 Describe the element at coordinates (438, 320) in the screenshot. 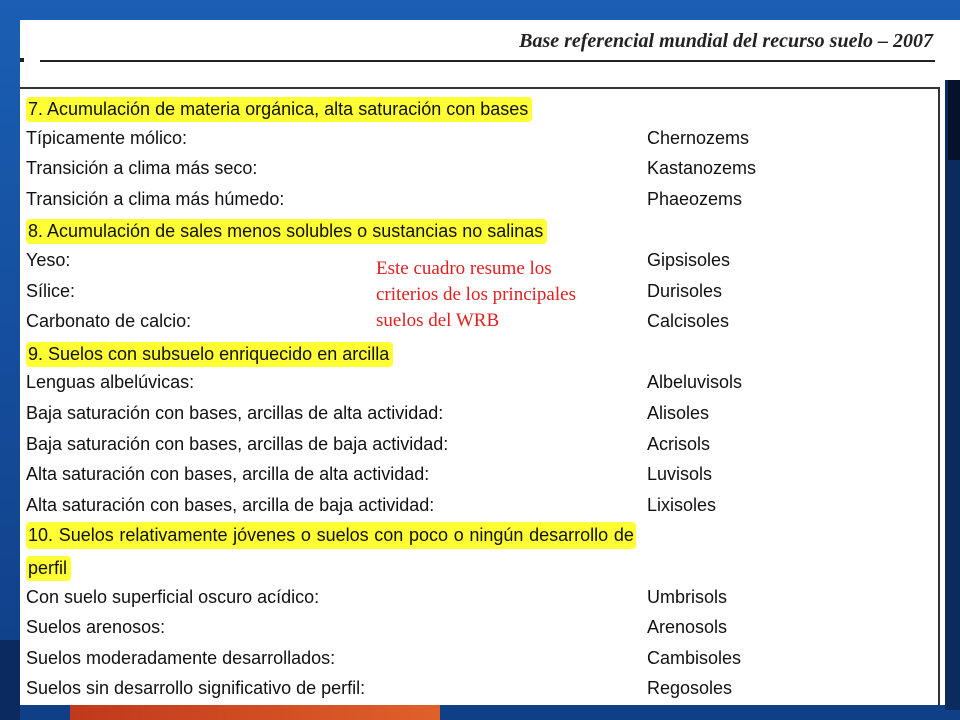

I see `annotation-line: suelos del WRB` at that location.